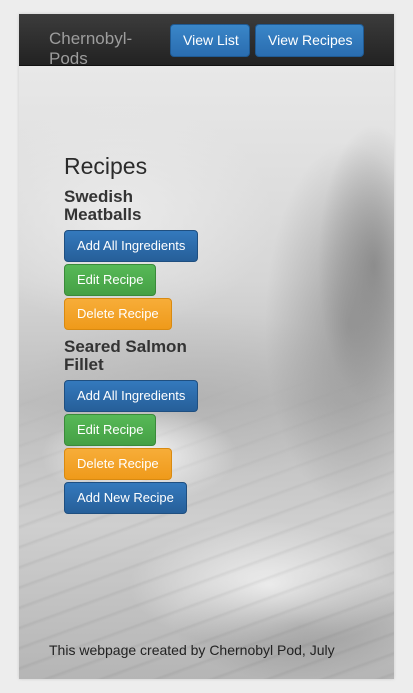 This screenshot has width=413, height=693. What do you see at coordinates (125, 498) in the screenshot?
I see `add-new-recipe-button: Add New Recipe` at bounding box center [125, 498].